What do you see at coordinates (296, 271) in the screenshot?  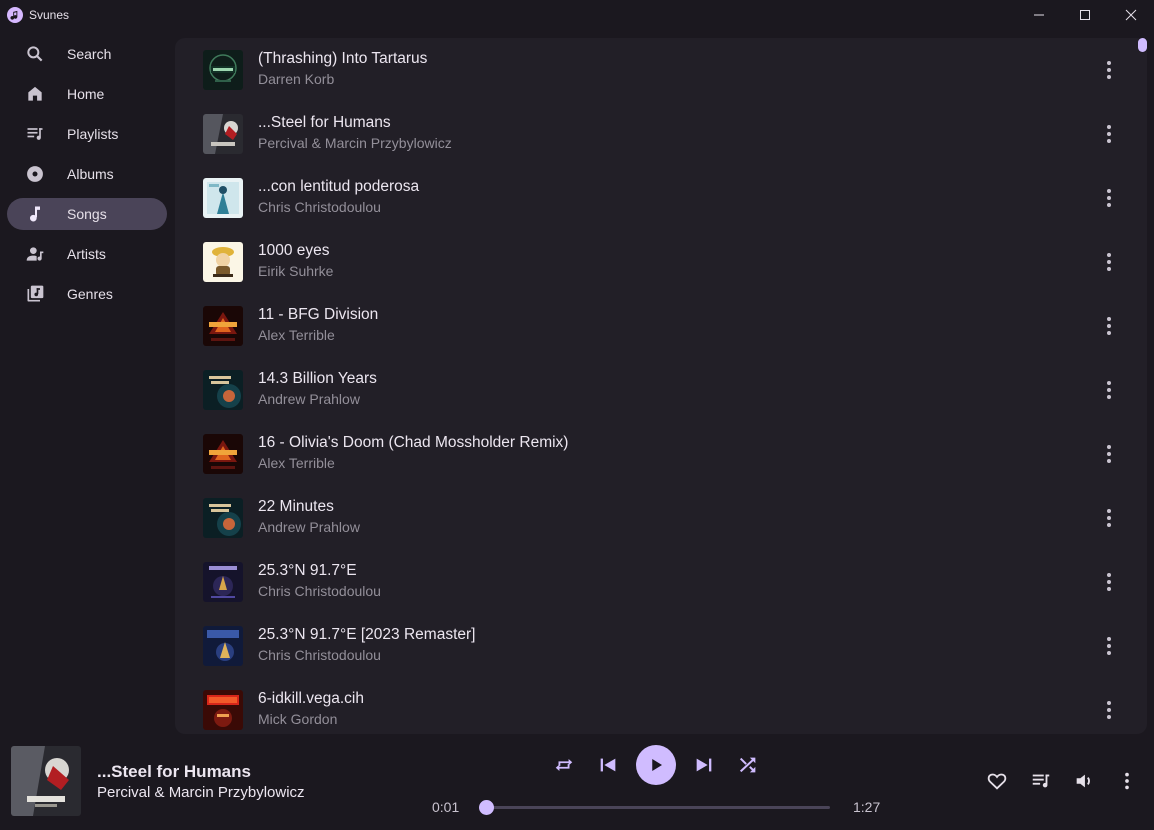 I see `song-artist: Eirik Suhrke` at bounding box center [296, 271].